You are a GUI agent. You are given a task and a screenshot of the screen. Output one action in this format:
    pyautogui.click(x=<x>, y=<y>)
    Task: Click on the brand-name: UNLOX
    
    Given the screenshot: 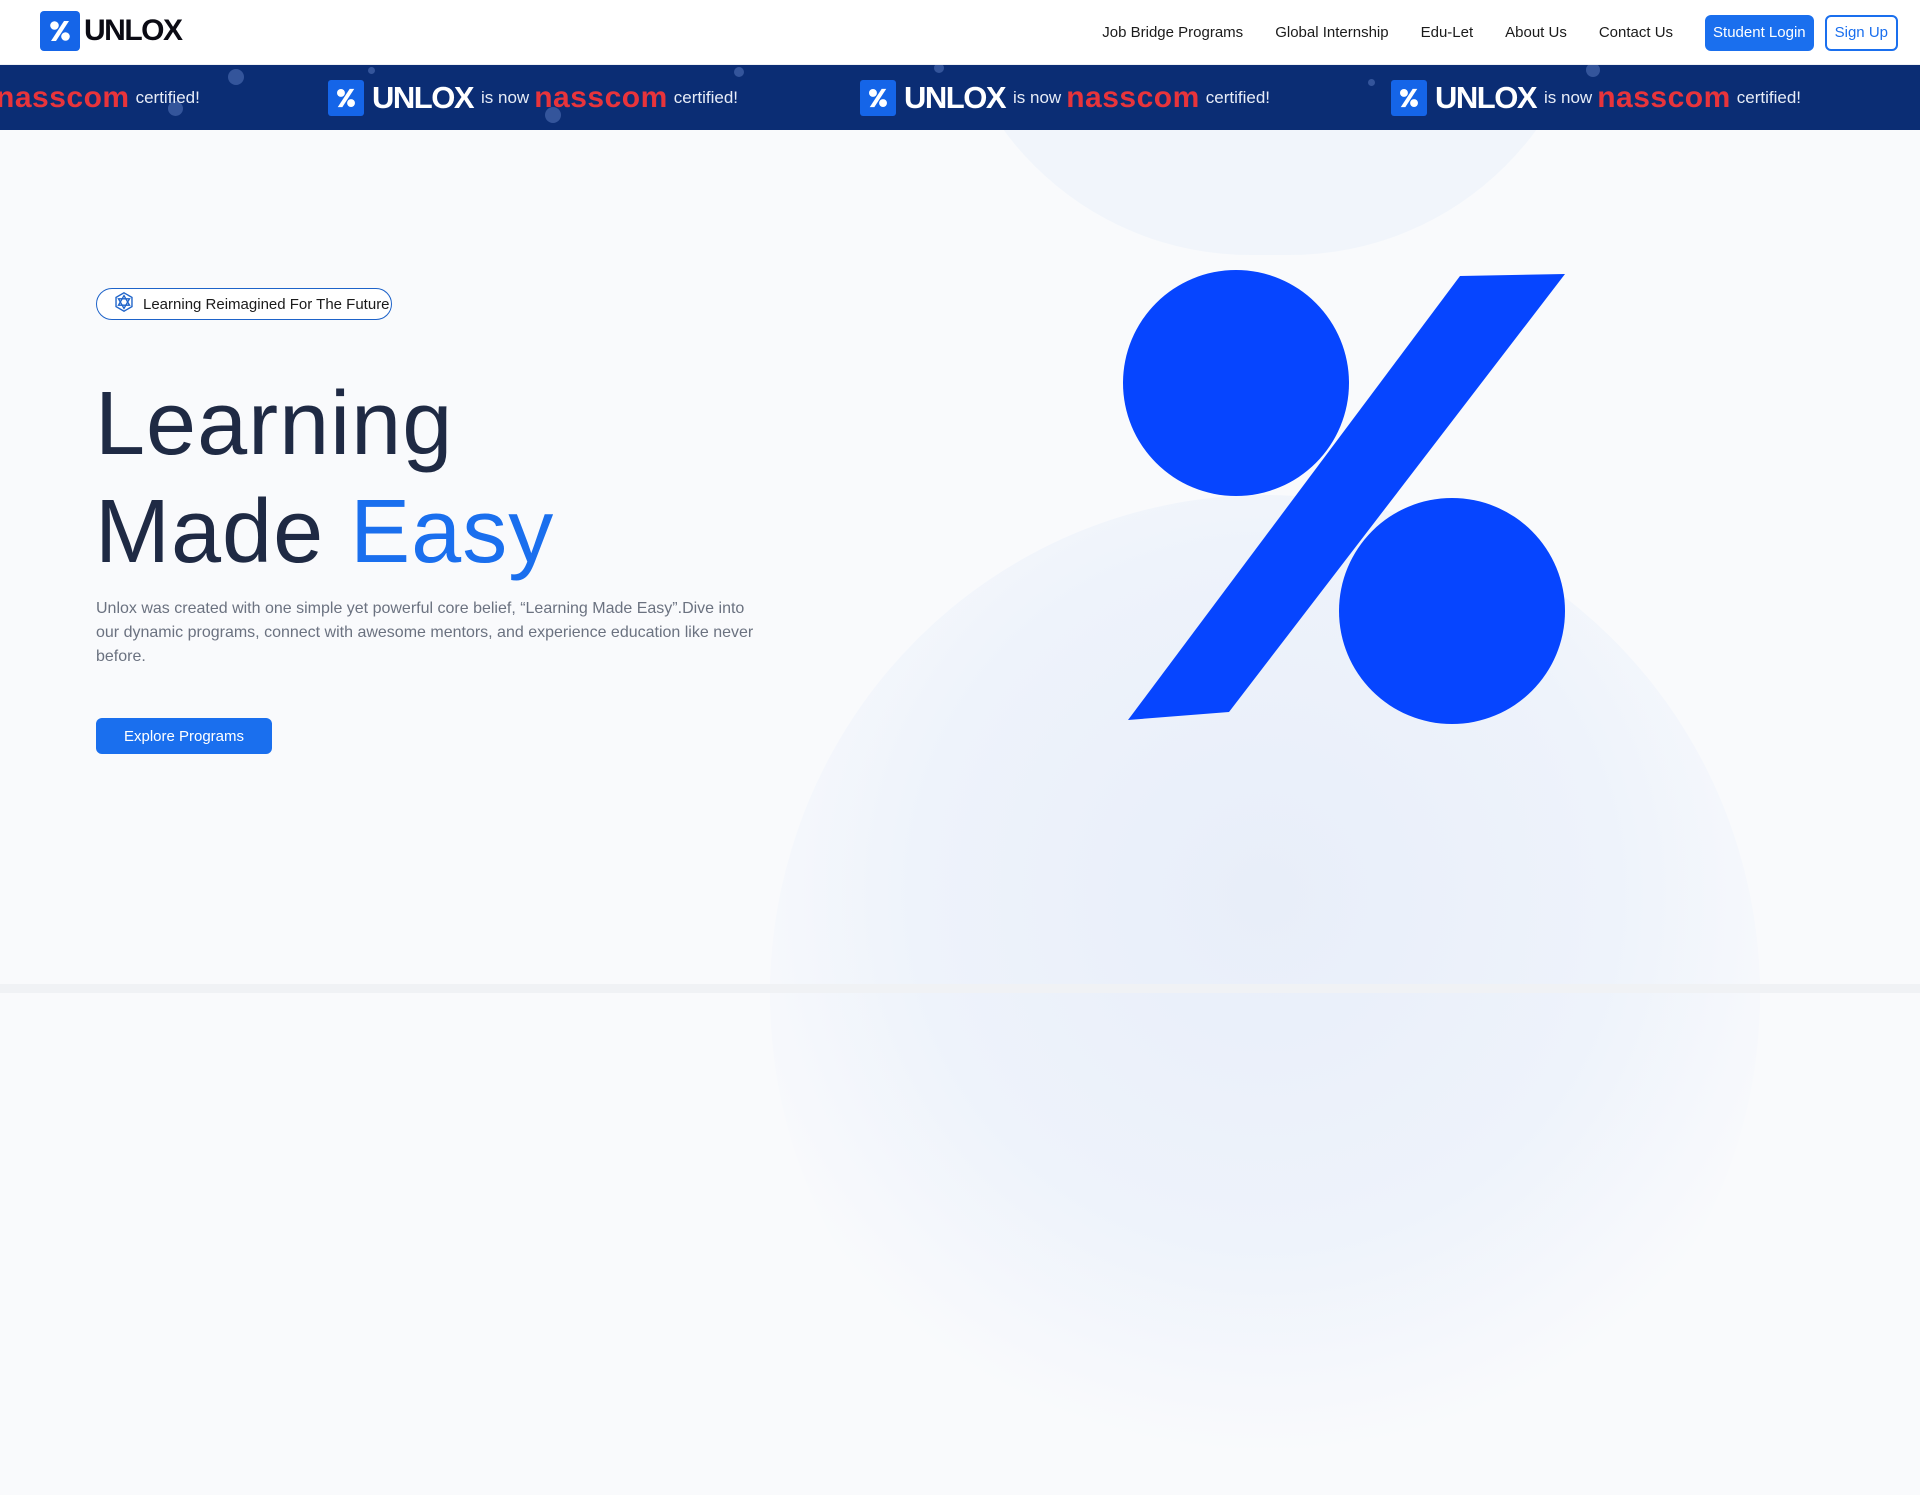 What is the action you would take?
    pyautogui.click(x=133, y=30)
    